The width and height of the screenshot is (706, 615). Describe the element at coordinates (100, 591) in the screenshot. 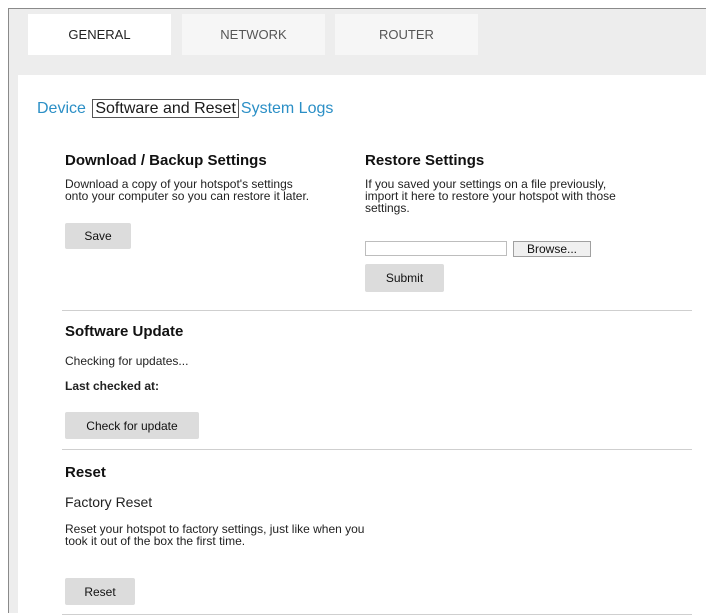

I see `reset-button: Reset` at that location.